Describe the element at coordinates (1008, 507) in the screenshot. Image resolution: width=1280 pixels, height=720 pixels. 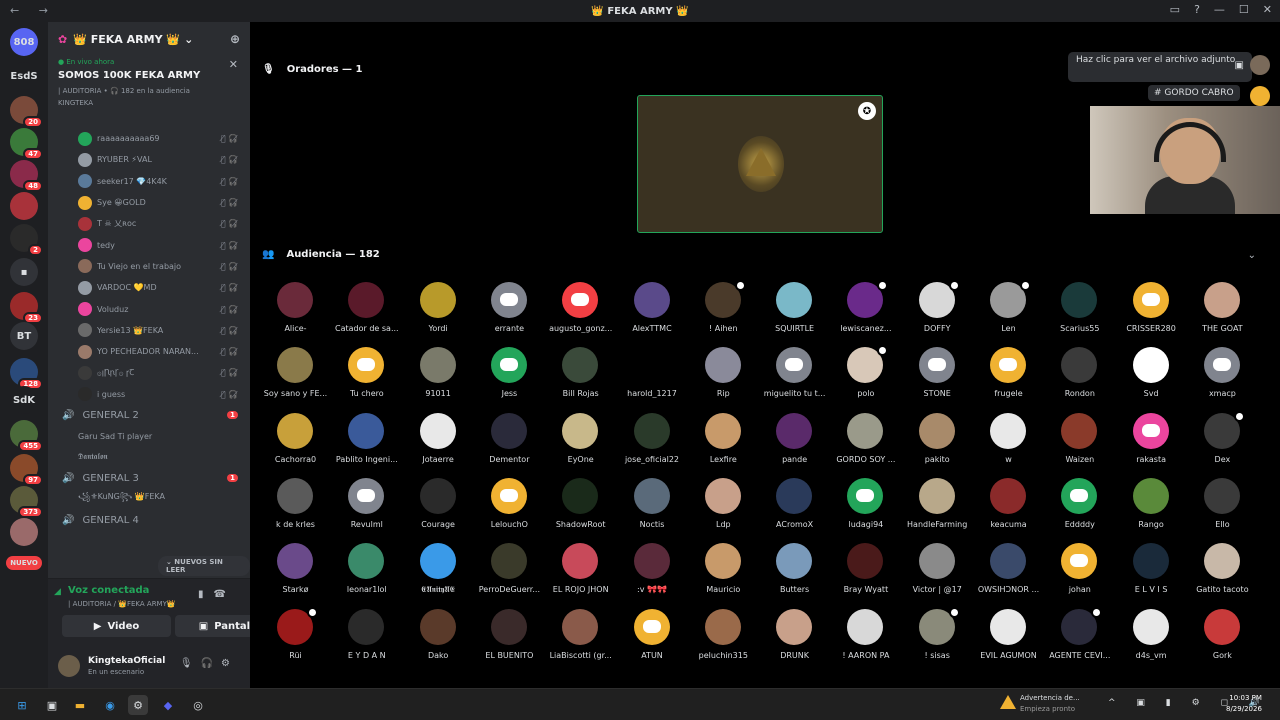
I see `audience-member: keacuma` at that location.